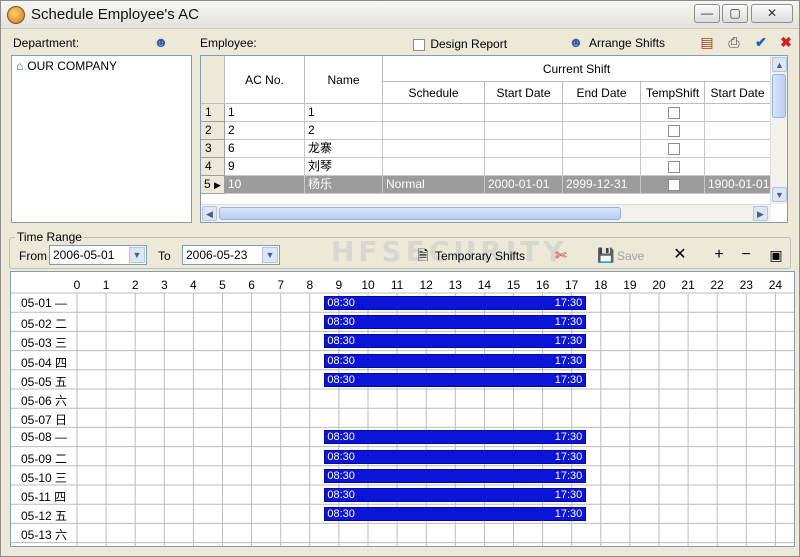  What do you see at coordinates (707, 42) in the screenshot?
I see `export-icon: ▤` at bounding box center [707, 42].